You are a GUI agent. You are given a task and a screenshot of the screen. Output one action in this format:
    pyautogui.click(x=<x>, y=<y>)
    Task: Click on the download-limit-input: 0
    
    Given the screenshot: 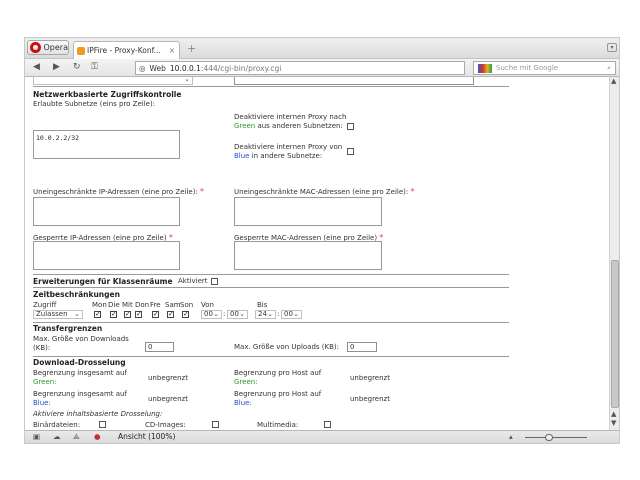 What is the action you would take?
    pyautogui.click(x=159, y=347)
    